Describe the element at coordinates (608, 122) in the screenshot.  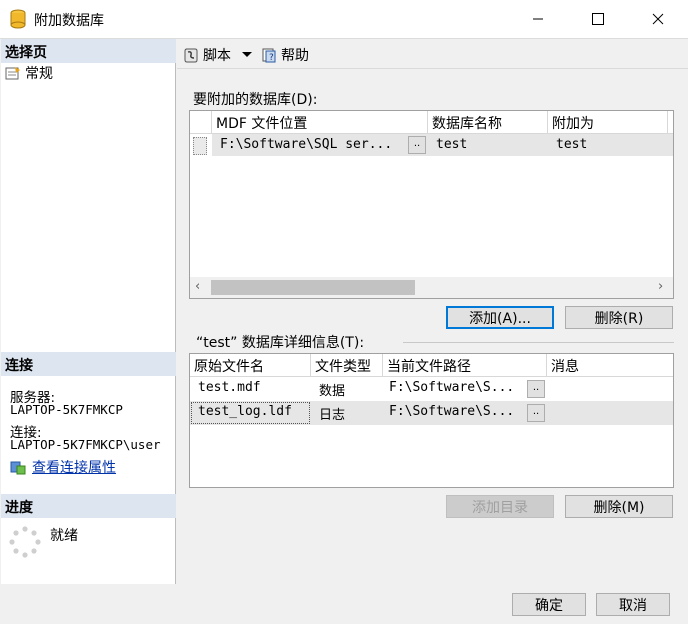
I see `column-attach-as: 附加为` at that location.